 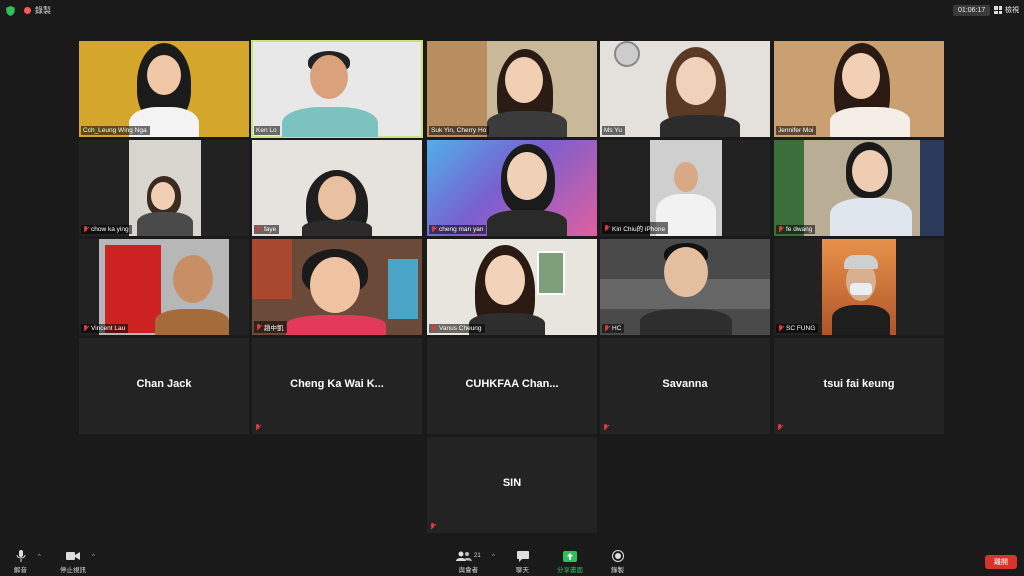 I want to click on video-off-tile: tsui fai keung, so click(x=859, y=386).